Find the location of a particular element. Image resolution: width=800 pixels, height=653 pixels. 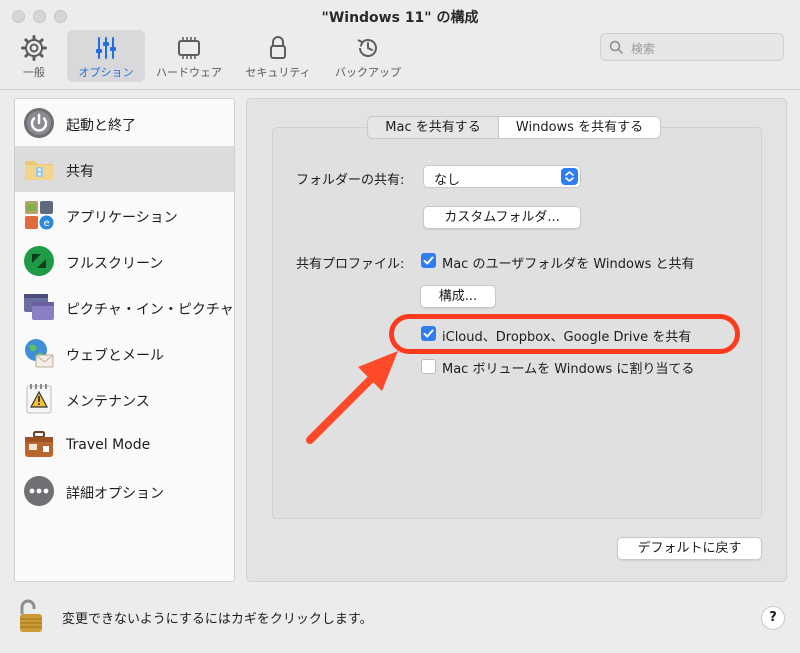

checkmark-icon is located at coordinates (428, 260).